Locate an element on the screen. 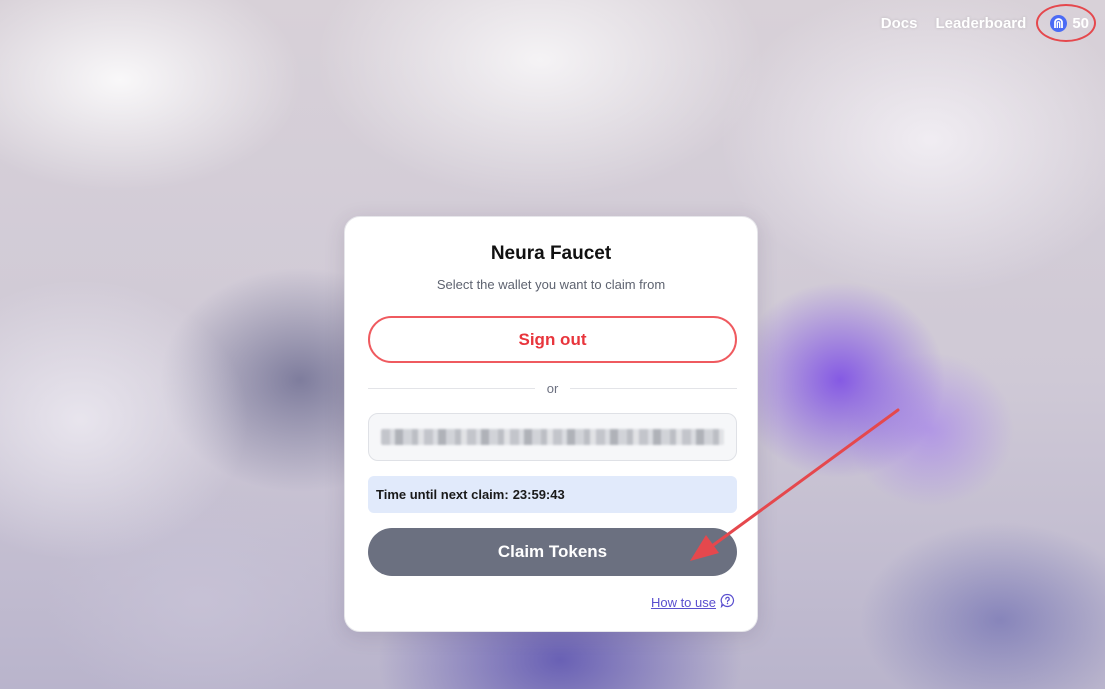 This screenshot has height=689, width=1105. top-navigation: Docs Leaderboard 50 is located at coordinates (988, 23).